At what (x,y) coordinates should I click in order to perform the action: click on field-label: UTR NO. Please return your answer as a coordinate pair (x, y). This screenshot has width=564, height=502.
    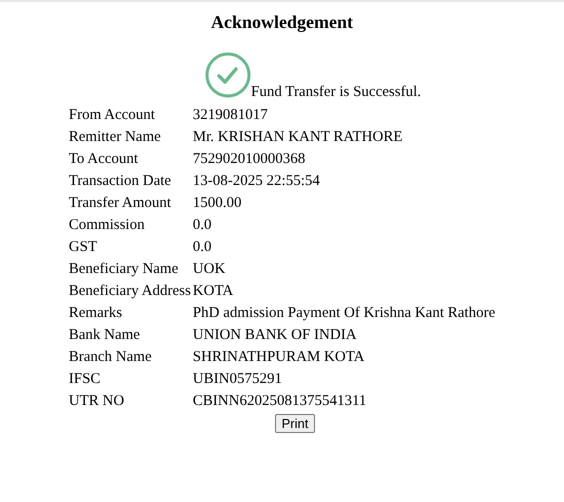
    Looking at the image, I should click on (96, 401).